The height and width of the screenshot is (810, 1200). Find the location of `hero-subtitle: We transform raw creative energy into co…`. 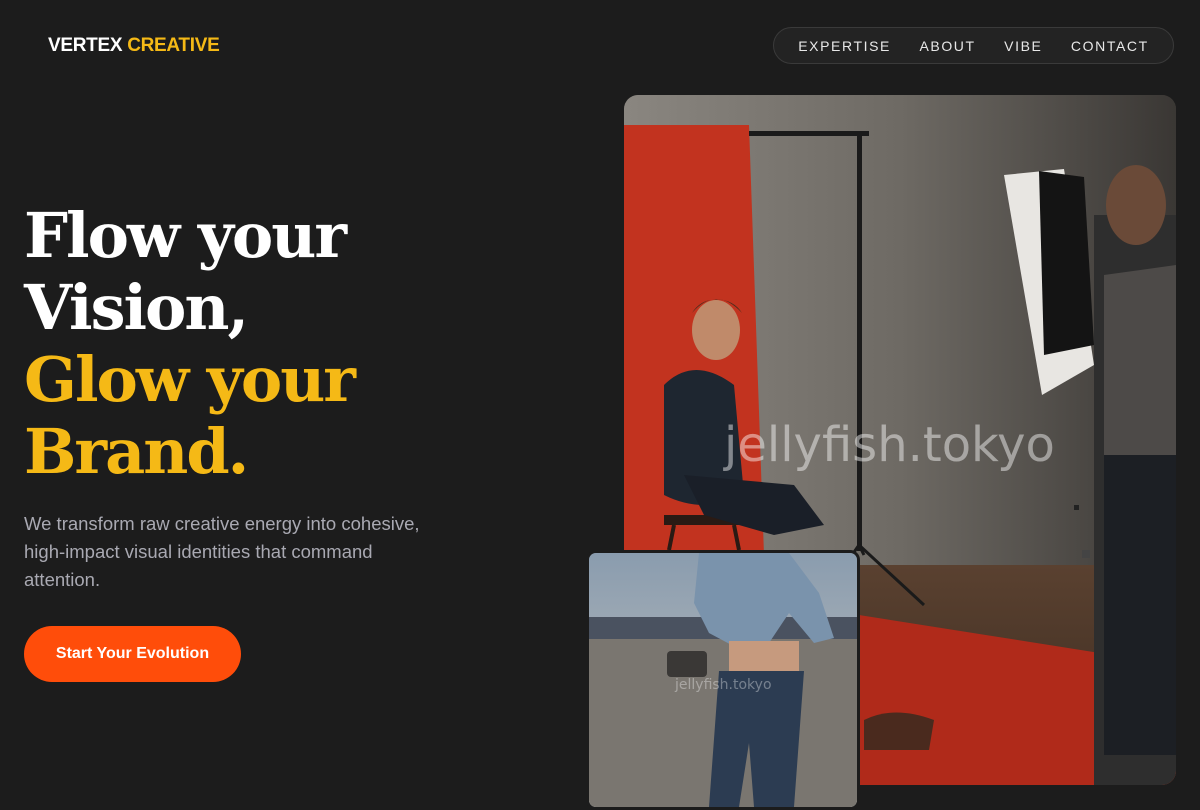

hero-subtitle: We transform raw creative energy into co… is located at coordinates (222, 551).